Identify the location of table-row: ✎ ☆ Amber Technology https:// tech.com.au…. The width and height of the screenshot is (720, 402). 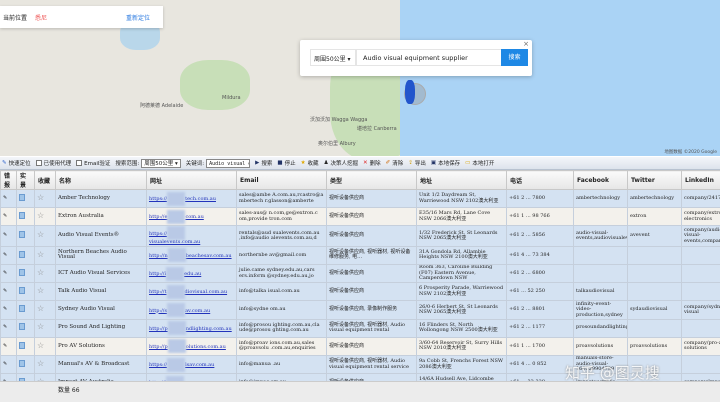
(360, 198).